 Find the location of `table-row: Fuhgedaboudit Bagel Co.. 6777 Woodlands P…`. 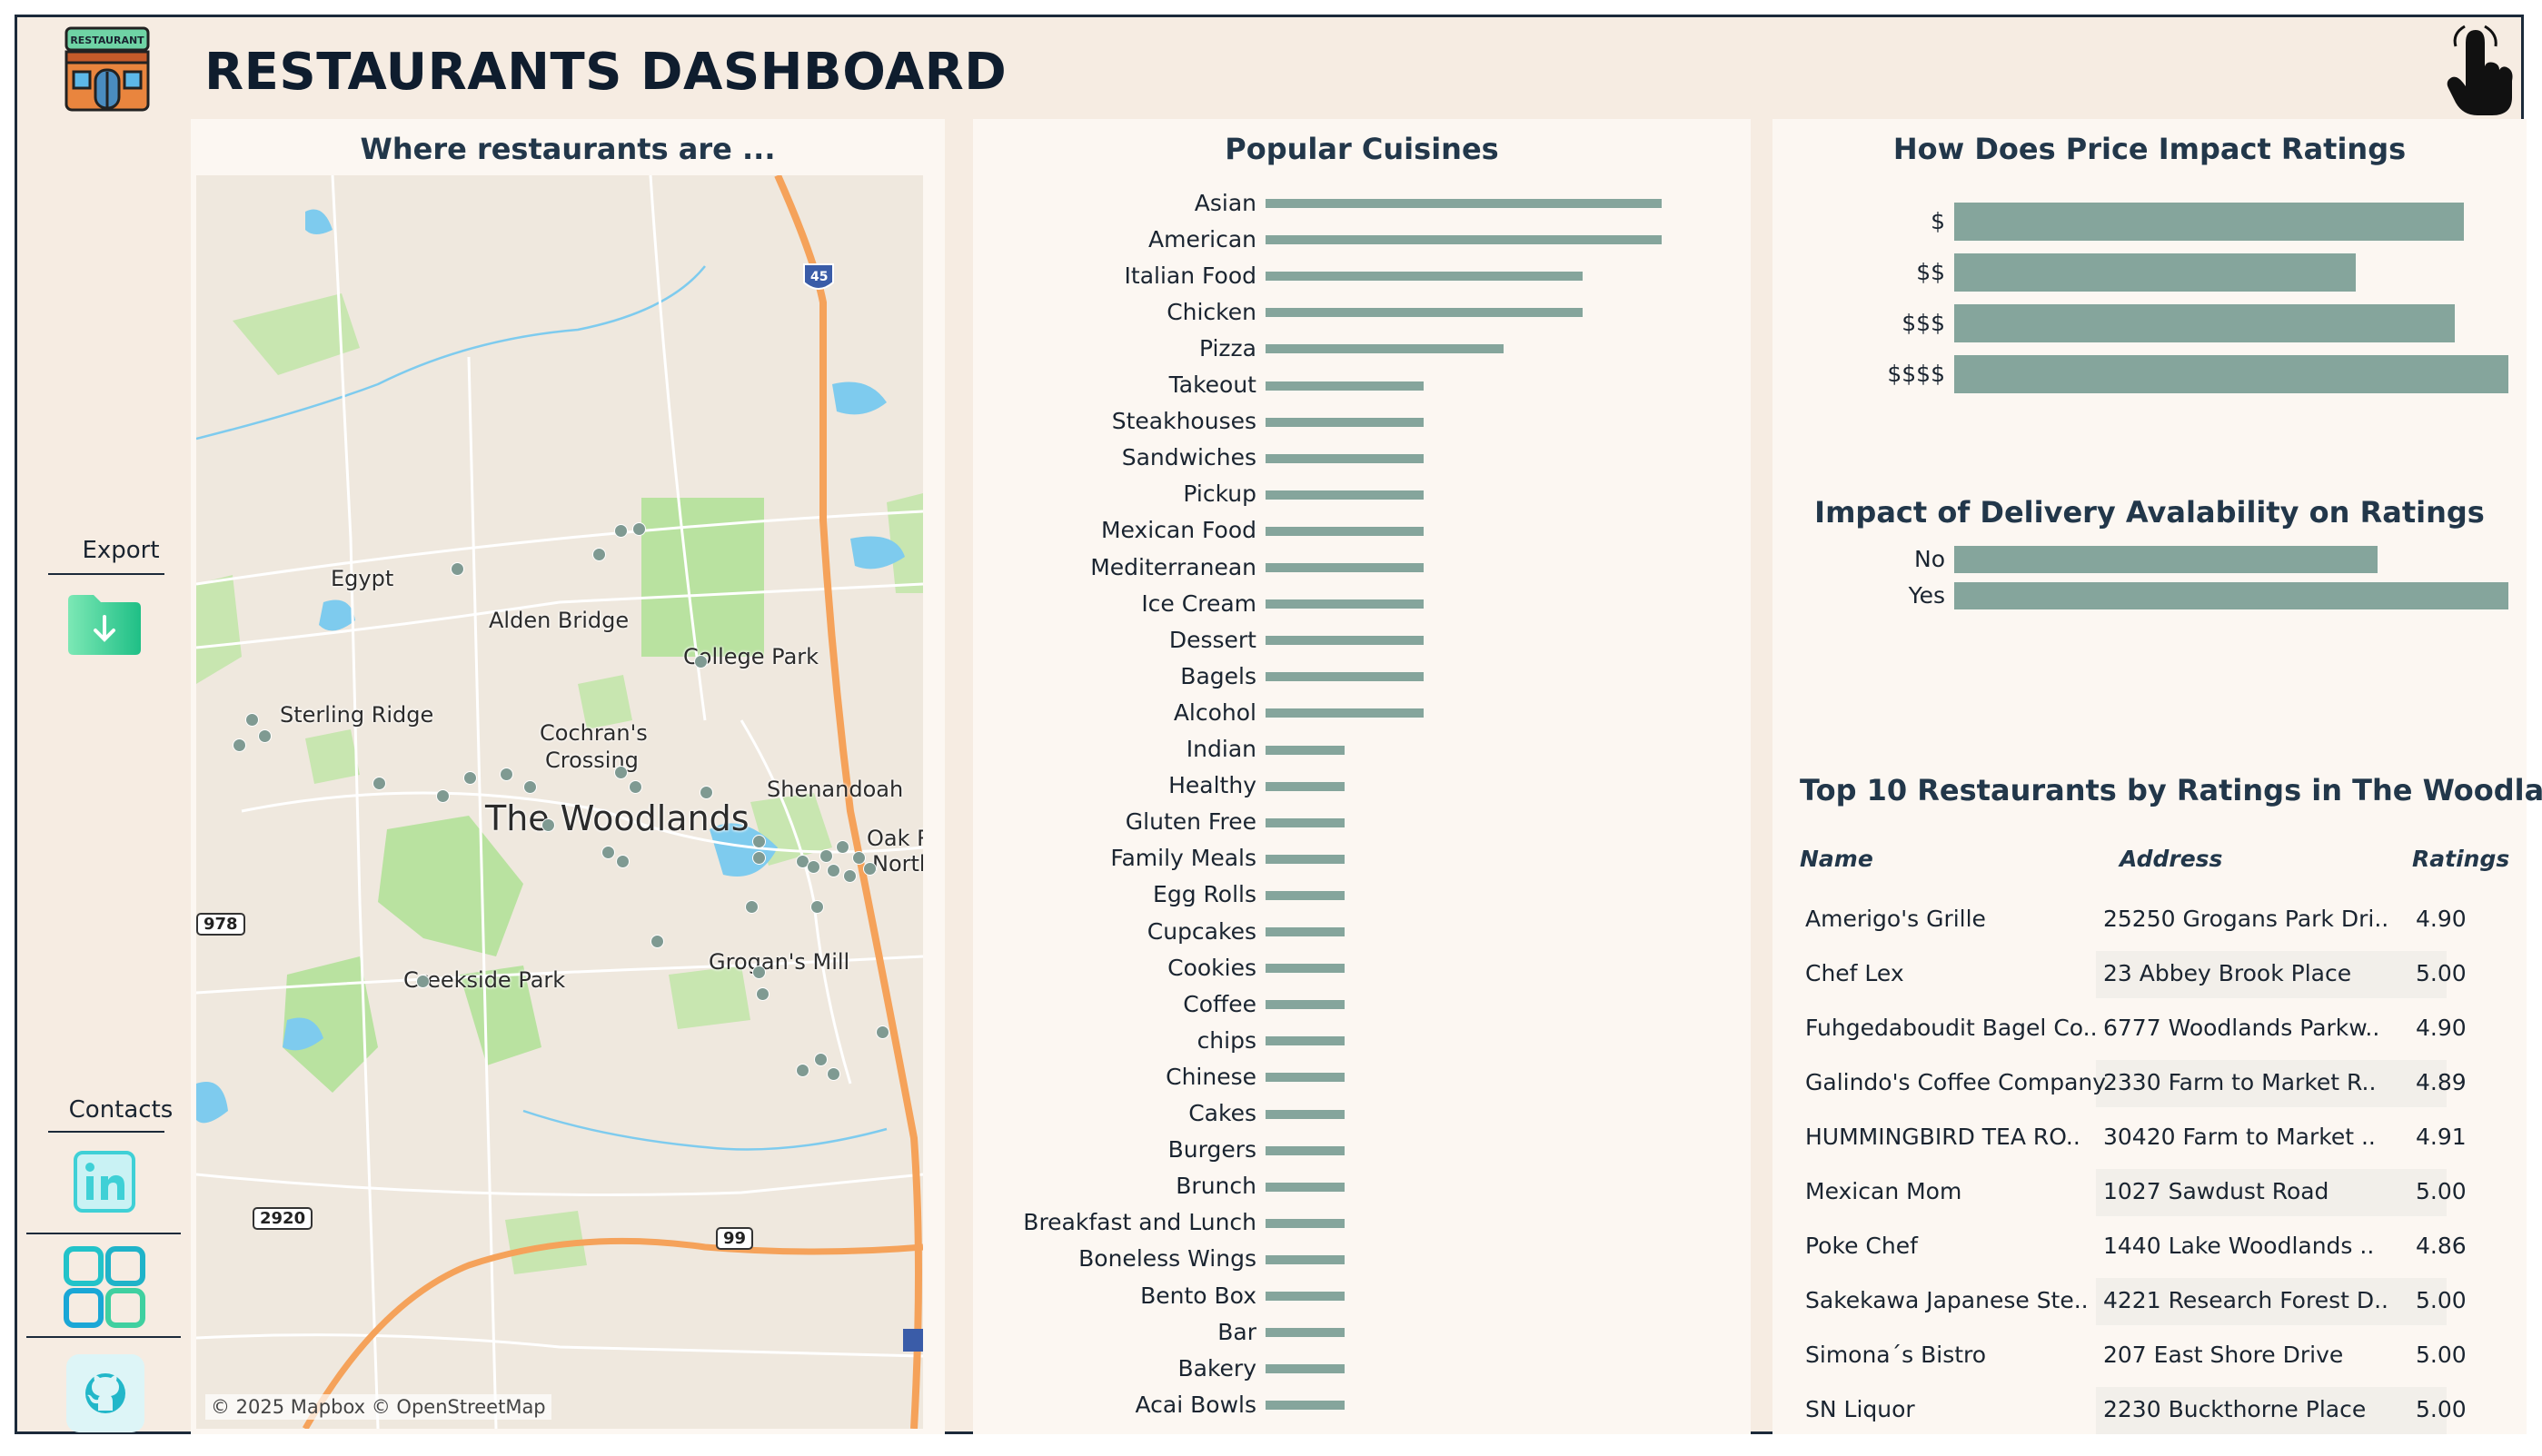

table-row: Fuhgedaboudit Bagel Co.. 6777 Woodlands P… is located at coordinates (2145, 1029).